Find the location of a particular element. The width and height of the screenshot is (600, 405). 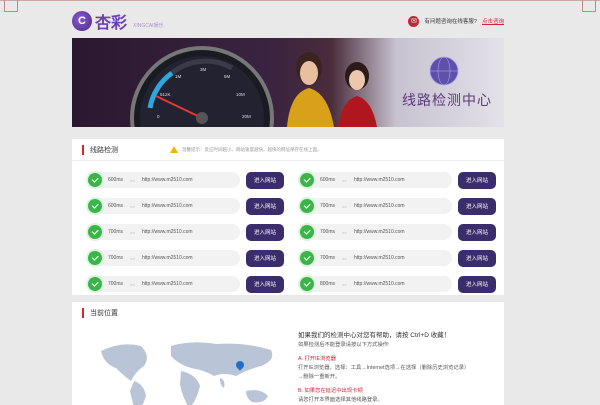

line-row: 800ms >> http://www.m2510.com 进入网站 is located at coordinates (400, 284).